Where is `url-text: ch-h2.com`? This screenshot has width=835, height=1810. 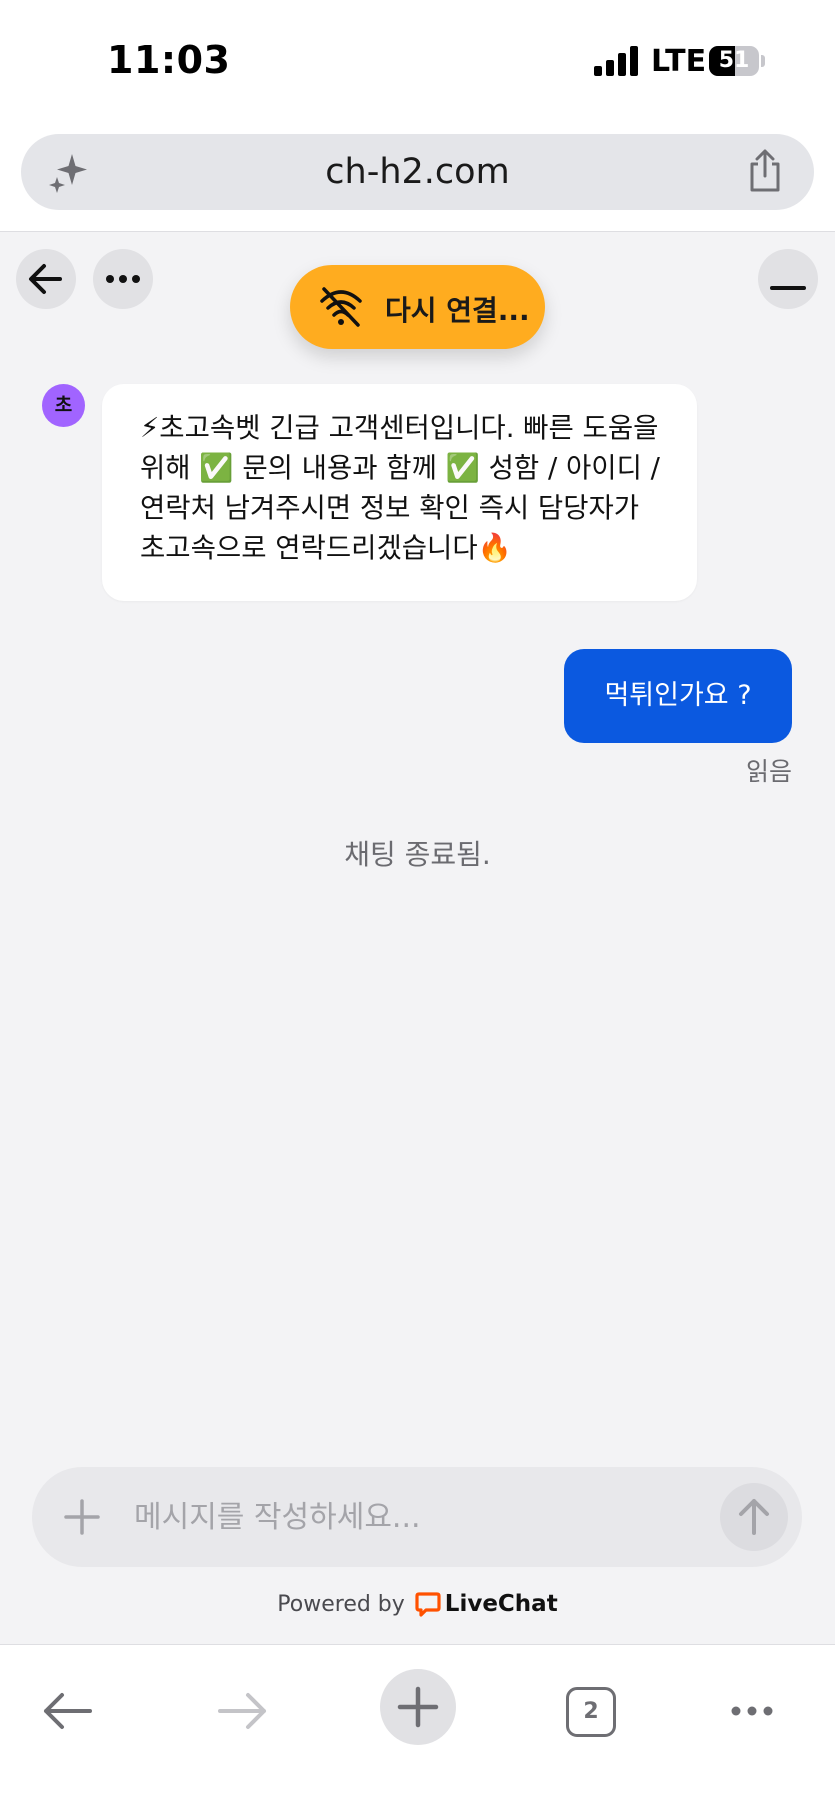
url-text: ch-h2.com is located at coordinates (417, 172).